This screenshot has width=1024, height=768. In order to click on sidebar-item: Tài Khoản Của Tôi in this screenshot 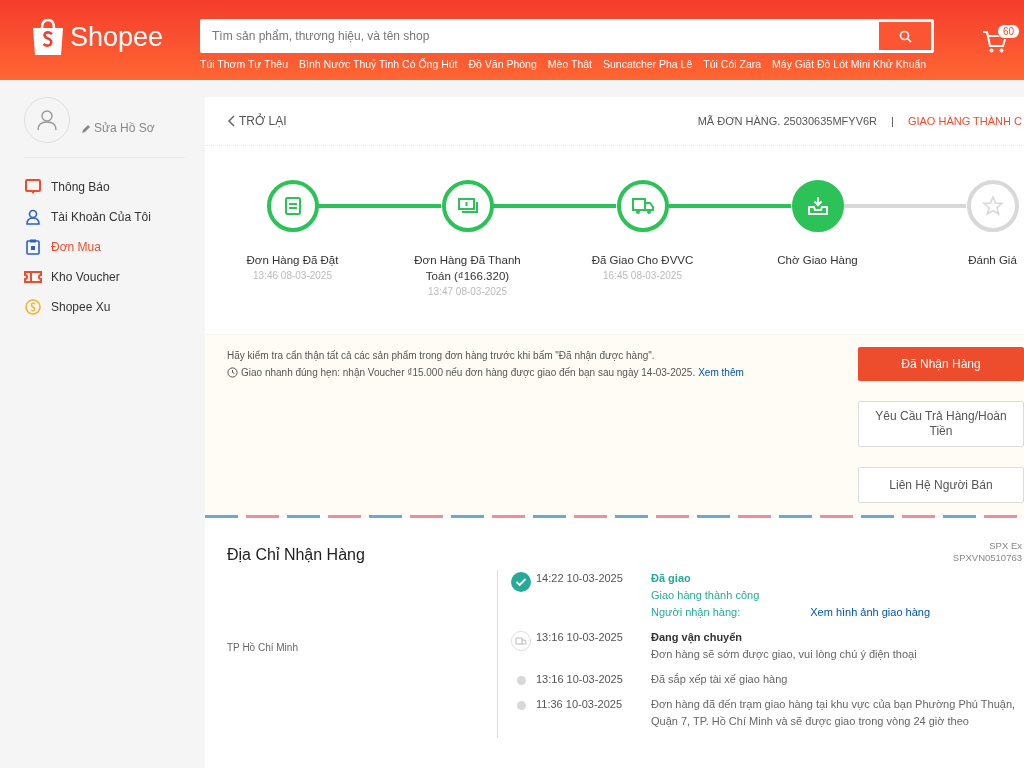, I will do `click(114, 217)`.